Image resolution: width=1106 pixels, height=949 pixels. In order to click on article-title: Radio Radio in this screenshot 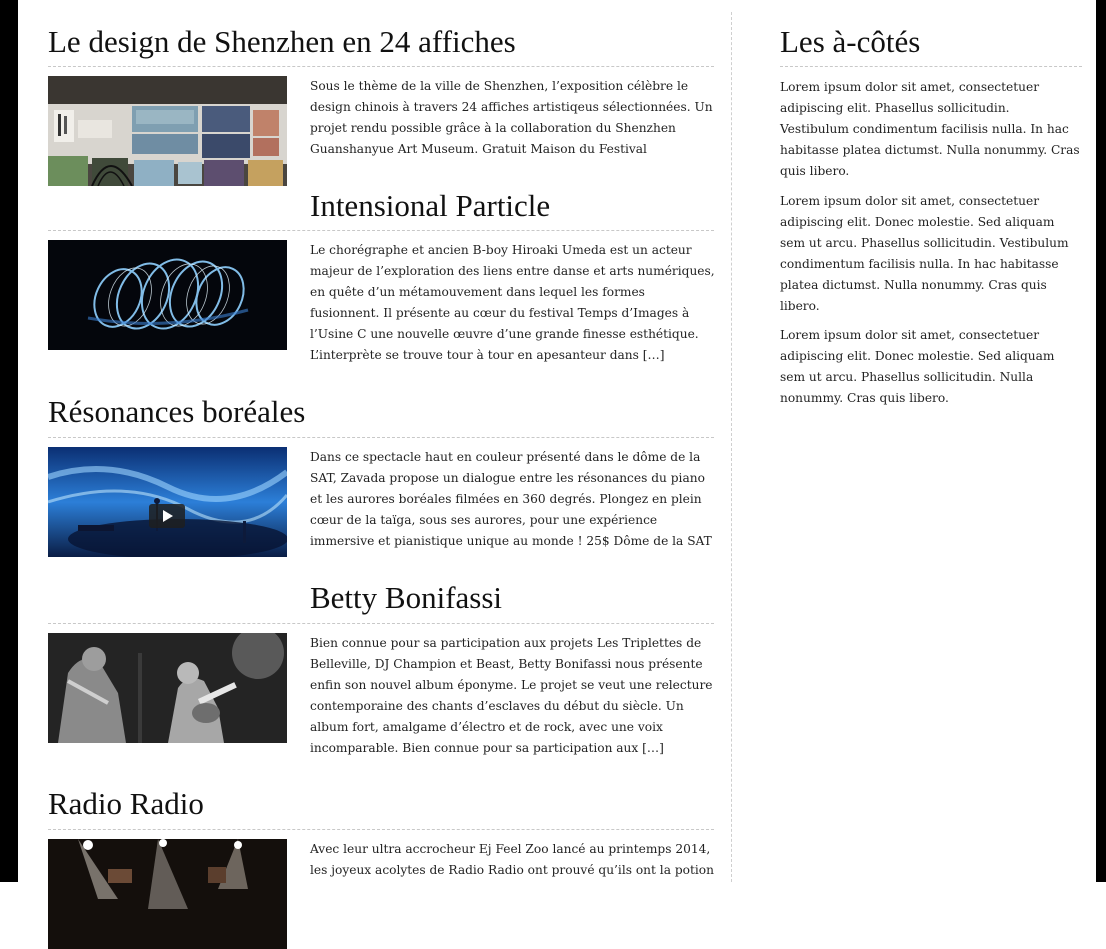, I will do `click(126, 804)`.